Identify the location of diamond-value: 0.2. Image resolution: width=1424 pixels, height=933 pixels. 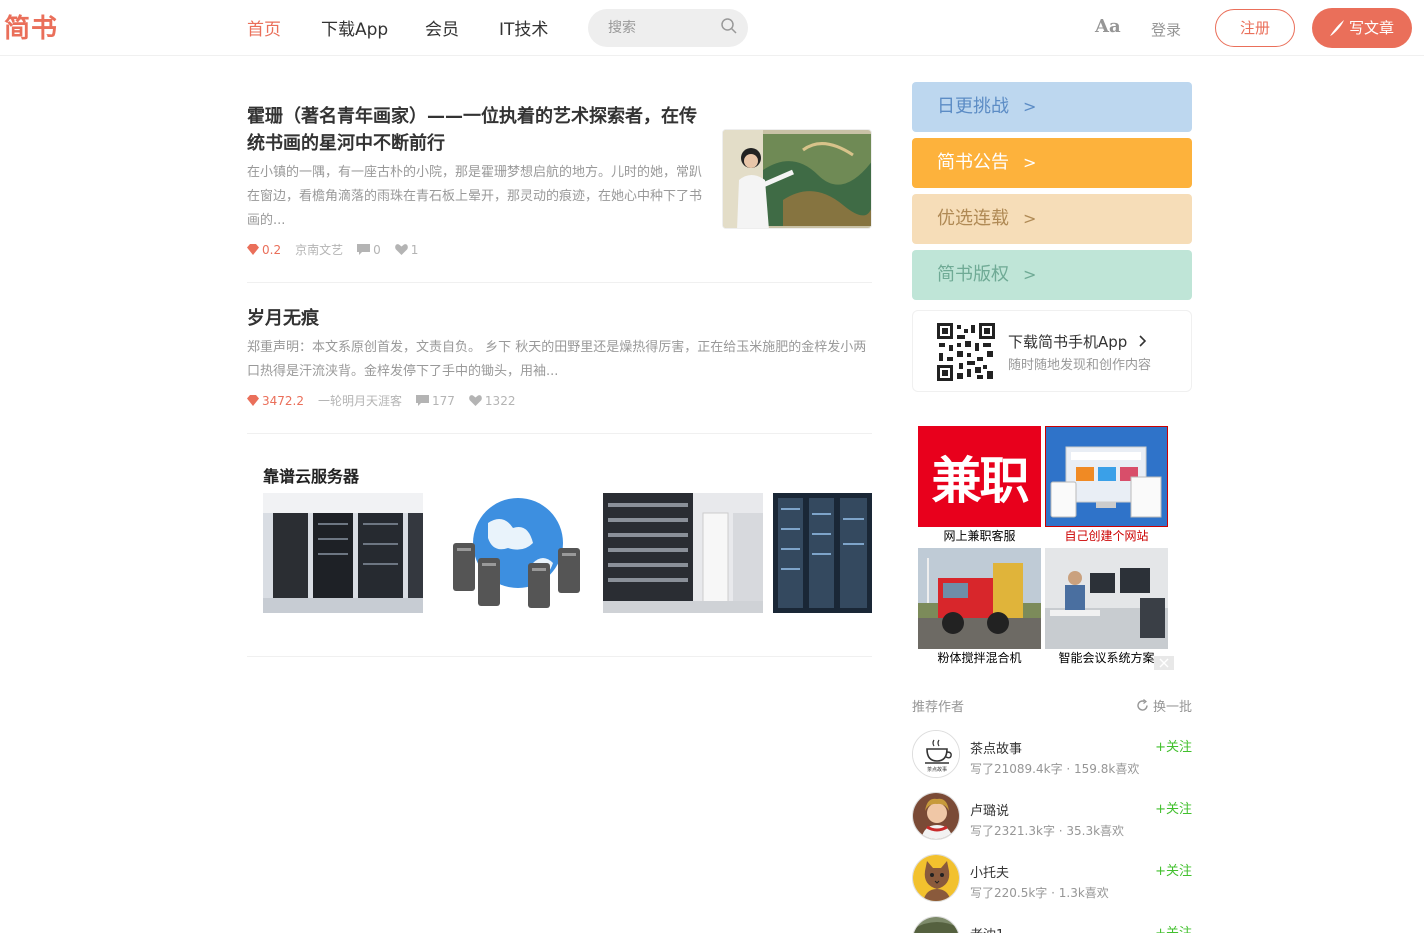
(272, 249).